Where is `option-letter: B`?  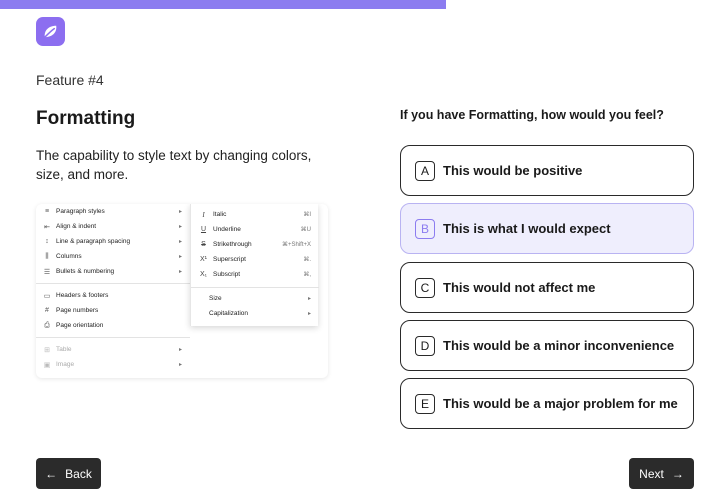
option-letter: B is located at coordinates (425, 228).